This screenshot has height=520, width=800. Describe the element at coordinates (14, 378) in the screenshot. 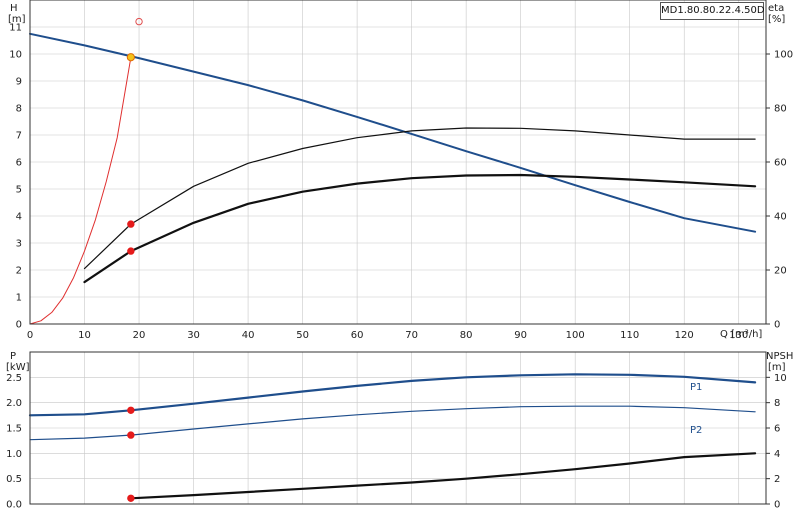

I see `y-left-tick-bottom-2.5: 2.5` at that location.